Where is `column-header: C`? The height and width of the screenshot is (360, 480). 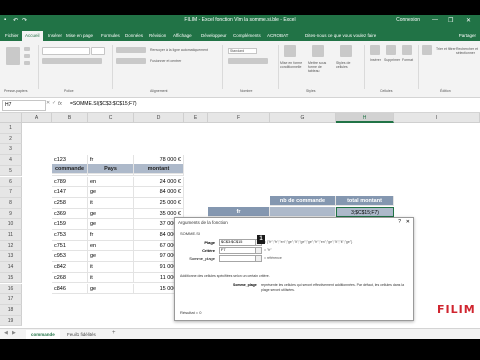 column-header: C is located at coordinates (111, 118).